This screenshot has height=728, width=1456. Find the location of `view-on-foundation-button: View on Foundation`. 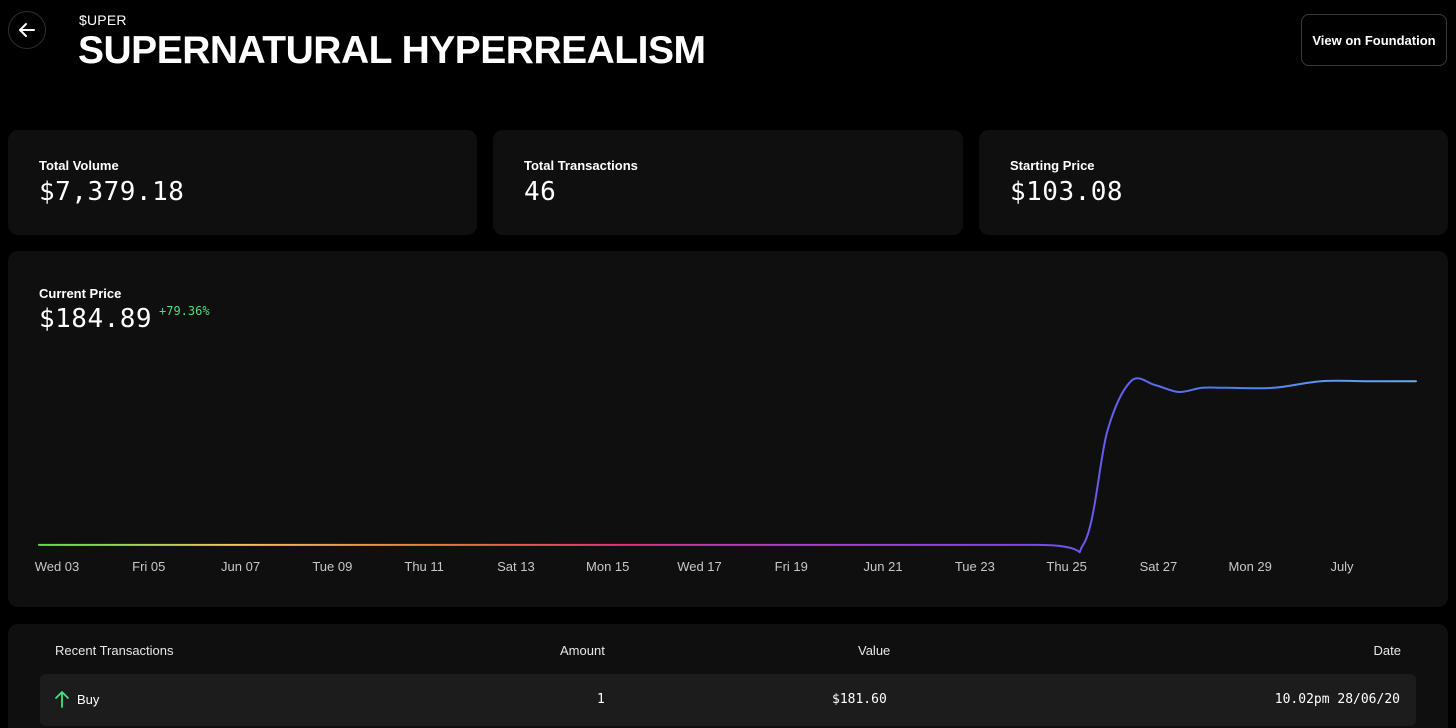

view-on-foundation-button: View on Foundation is located at coordinates (1374, 40).